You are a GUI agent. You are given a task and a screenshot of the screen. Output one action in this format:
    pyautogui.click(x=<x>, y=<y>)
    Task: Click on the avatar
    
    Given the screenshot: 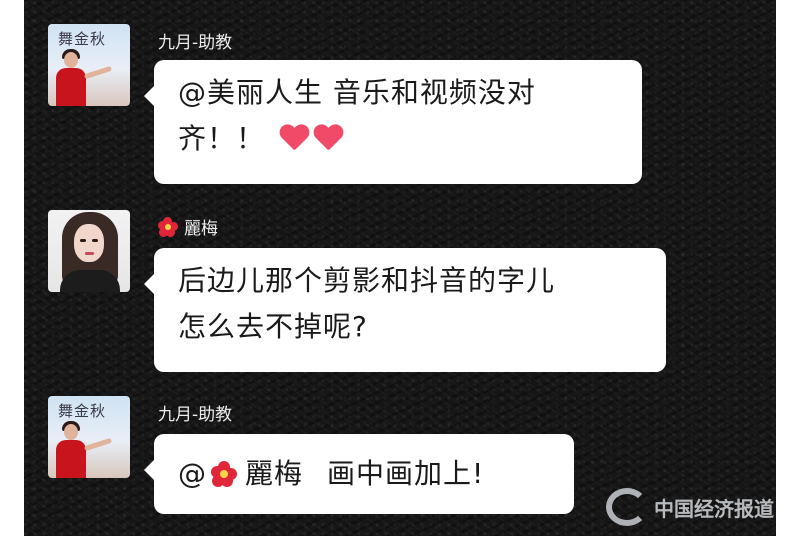 What is the action you would take?
    pyautogui.click(x=89, y=251)
    